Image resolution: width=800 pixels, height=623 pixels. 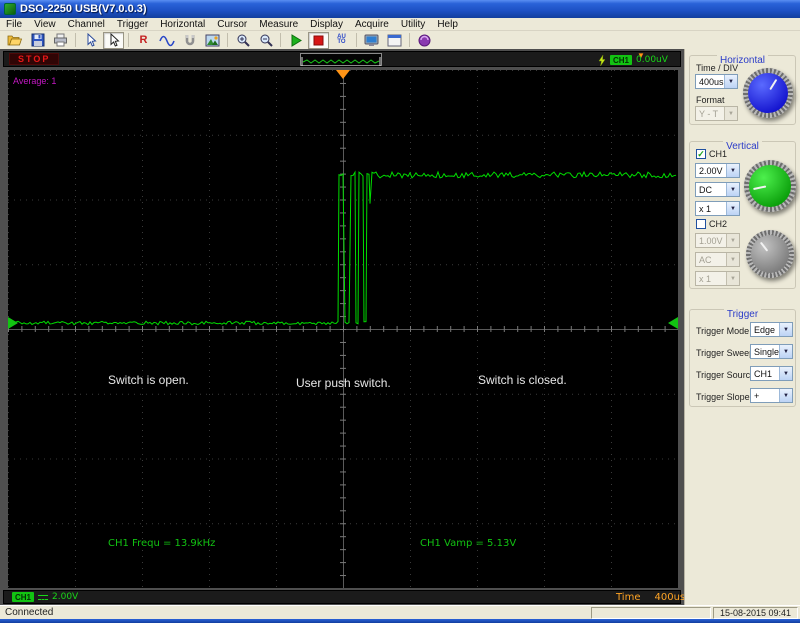 I want to click on menu-cursor: Cursor, so click(x=232, y=24).